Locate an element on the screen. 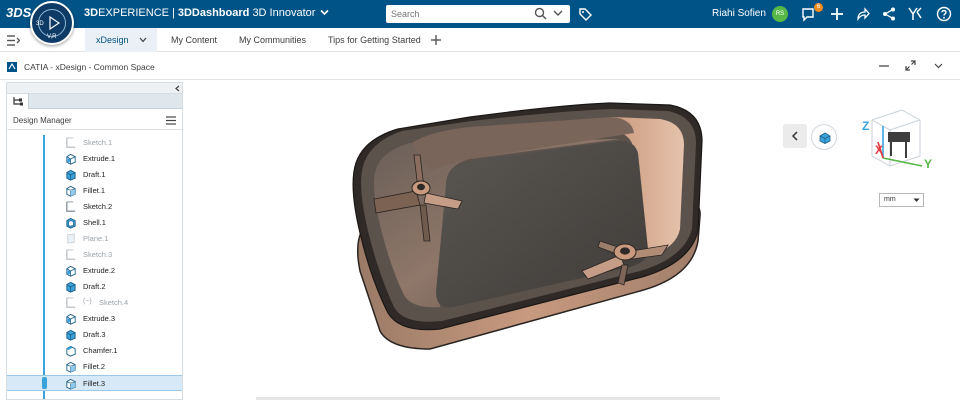 The image size is (960, 401). tree-item: Fillet.2 is located at coordinates (94, 367).